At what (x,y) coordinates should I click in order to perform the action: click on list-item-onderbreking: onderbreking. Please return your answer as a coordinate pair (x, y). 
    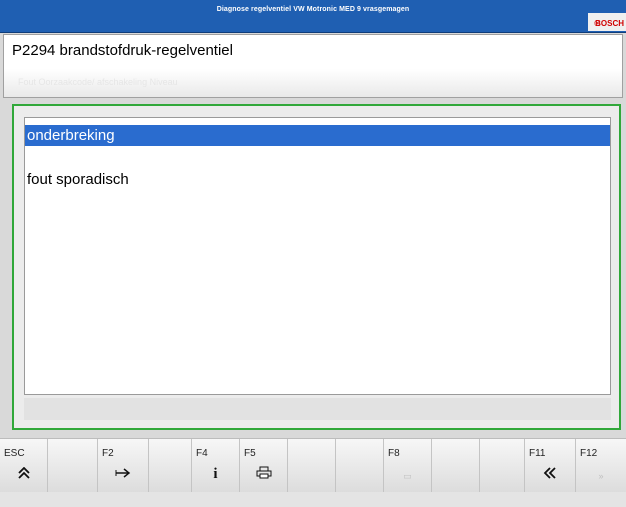
    Looking at the image, I should click on (317, 135).